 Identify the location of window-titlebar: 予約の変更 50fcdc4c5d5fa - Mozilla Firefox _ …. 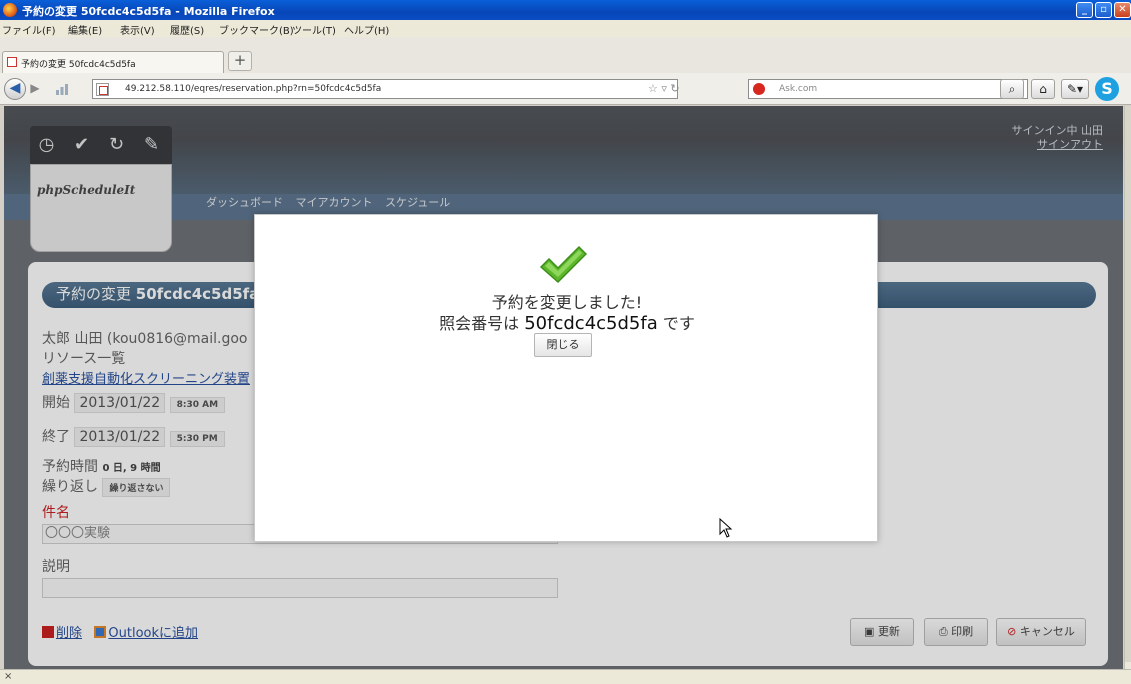
(565, 10).